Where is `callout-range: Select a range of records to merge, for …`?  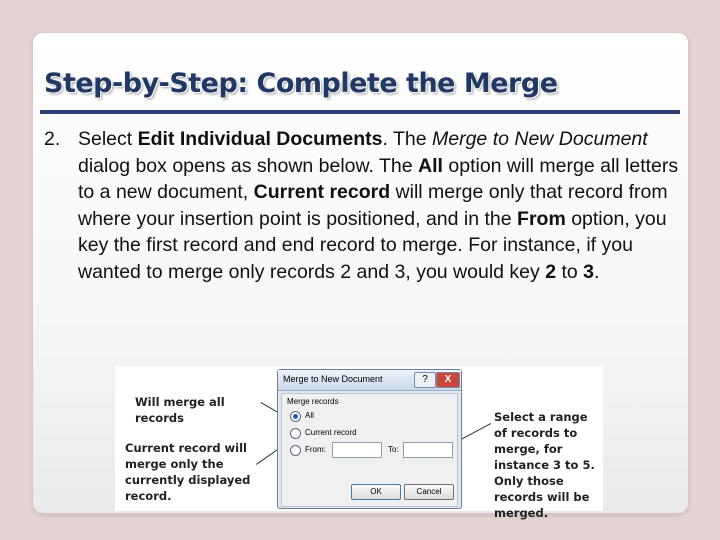
callout-range: Select a range of records to merge, for … is located at coordinates (544, 465).